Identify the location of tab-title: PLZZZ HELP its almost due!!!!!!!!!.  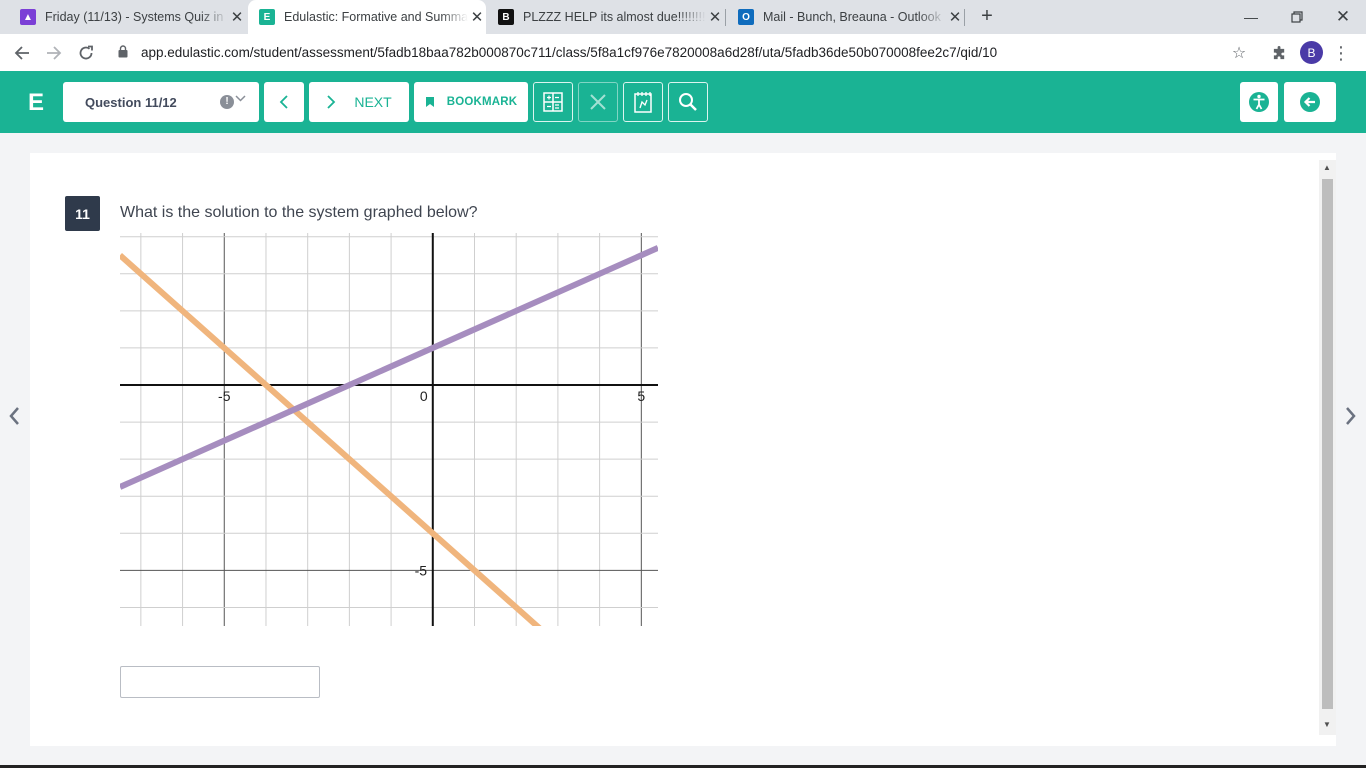
(614, 17).